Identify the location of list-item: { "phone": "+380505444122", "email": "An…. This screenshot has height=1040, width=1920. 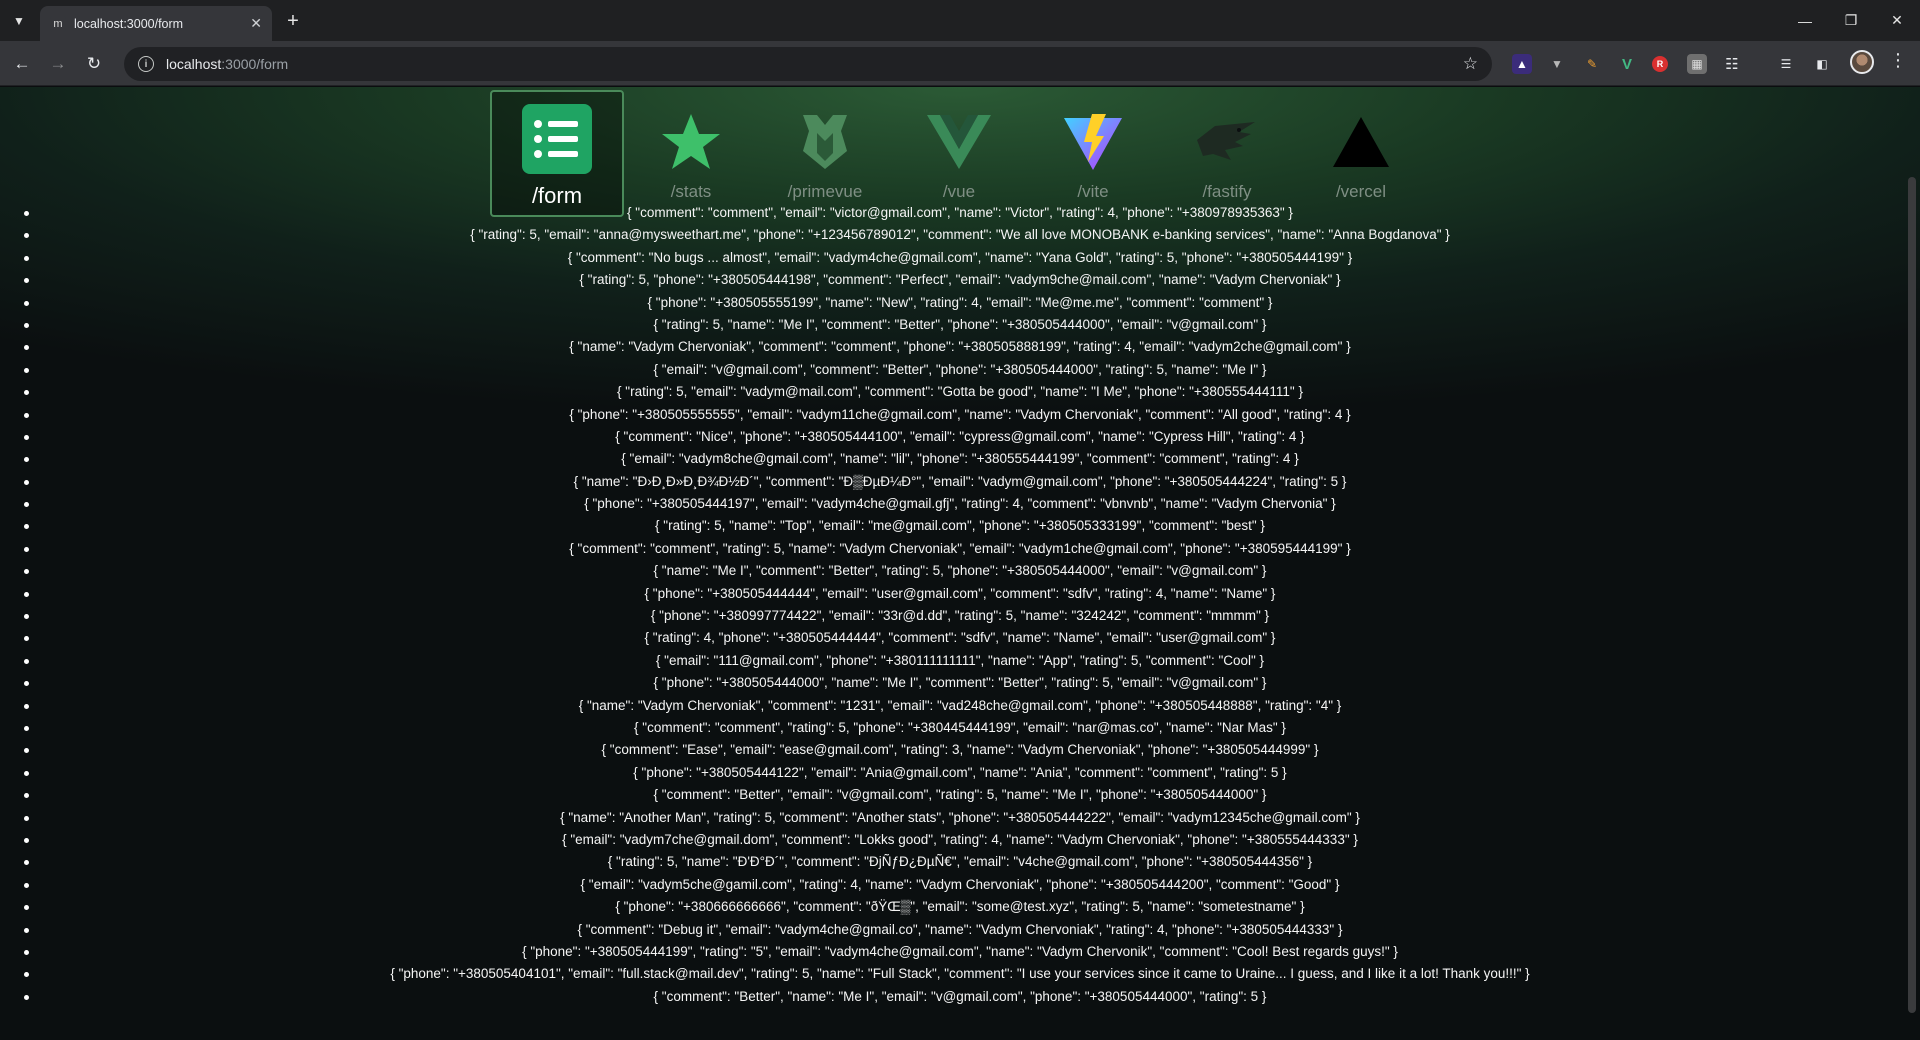
(960, 773).